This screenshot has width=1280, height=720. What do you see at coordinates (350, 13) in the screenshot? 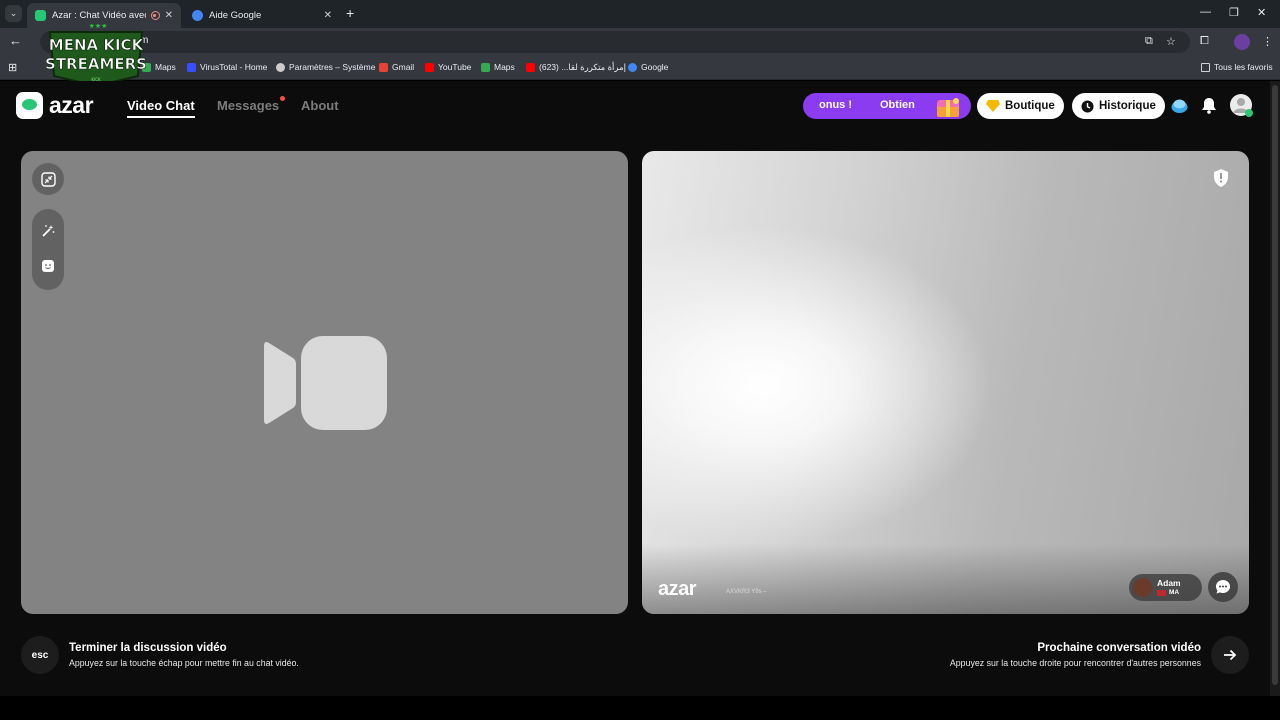
I see `new-tab-button: +` at bounding box center [350, 13].